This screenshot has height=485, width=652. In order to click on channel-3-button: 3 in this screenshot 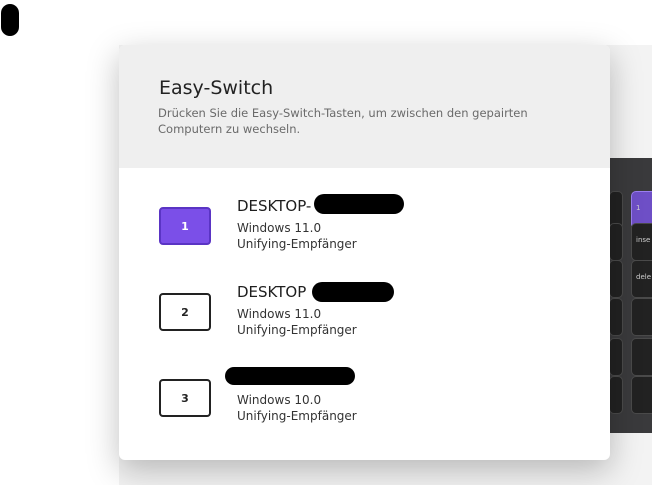, I will do `click(185, 398)`.